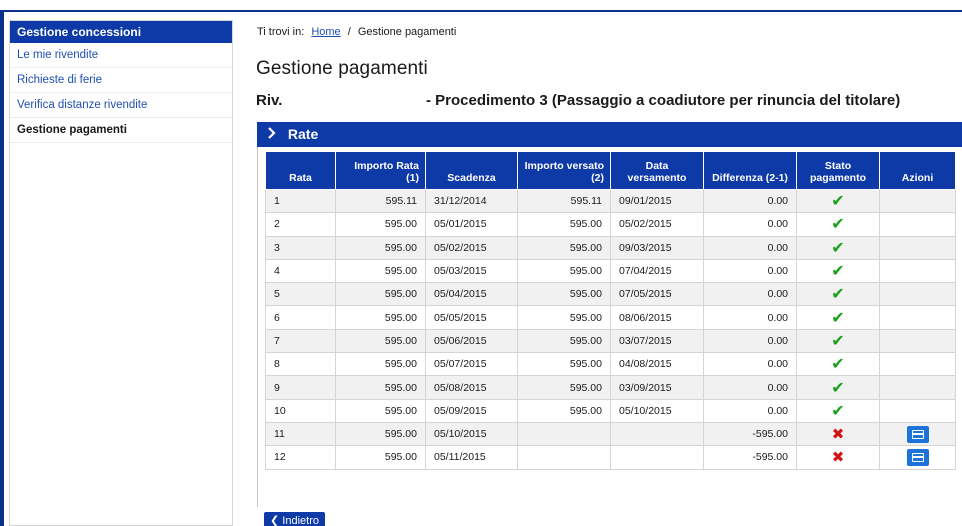 The width and height of the screenshot is (962, 526). What do you see at coordinates (750, 170) in the screenshot?
I see `col-header-differenza: Differenza (2-1)` at bounding box center [750, 170].